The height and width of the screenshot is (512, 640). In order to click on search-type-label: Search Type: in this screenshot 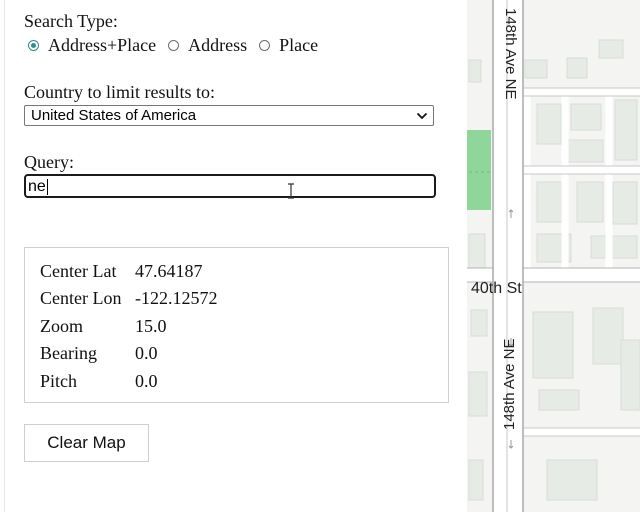, I will do `click(71, 21)`.